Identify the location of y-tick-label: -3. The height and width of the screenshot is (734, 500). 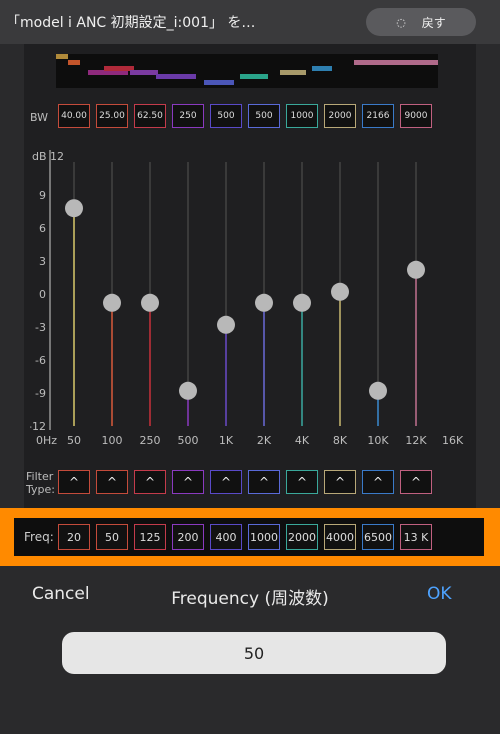
(40, 327).